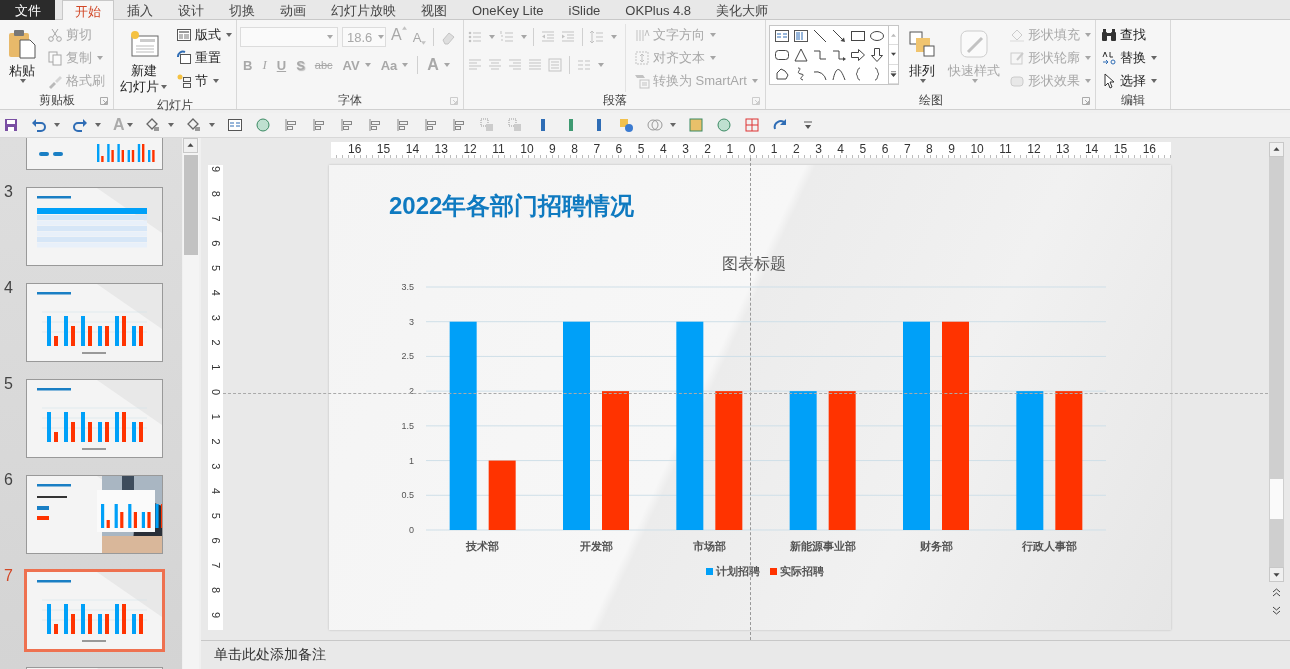  What do you see at coordinates (876, 54) in the screenshot?
I see `down-arrow-icon` at bounding box center [876, 54].